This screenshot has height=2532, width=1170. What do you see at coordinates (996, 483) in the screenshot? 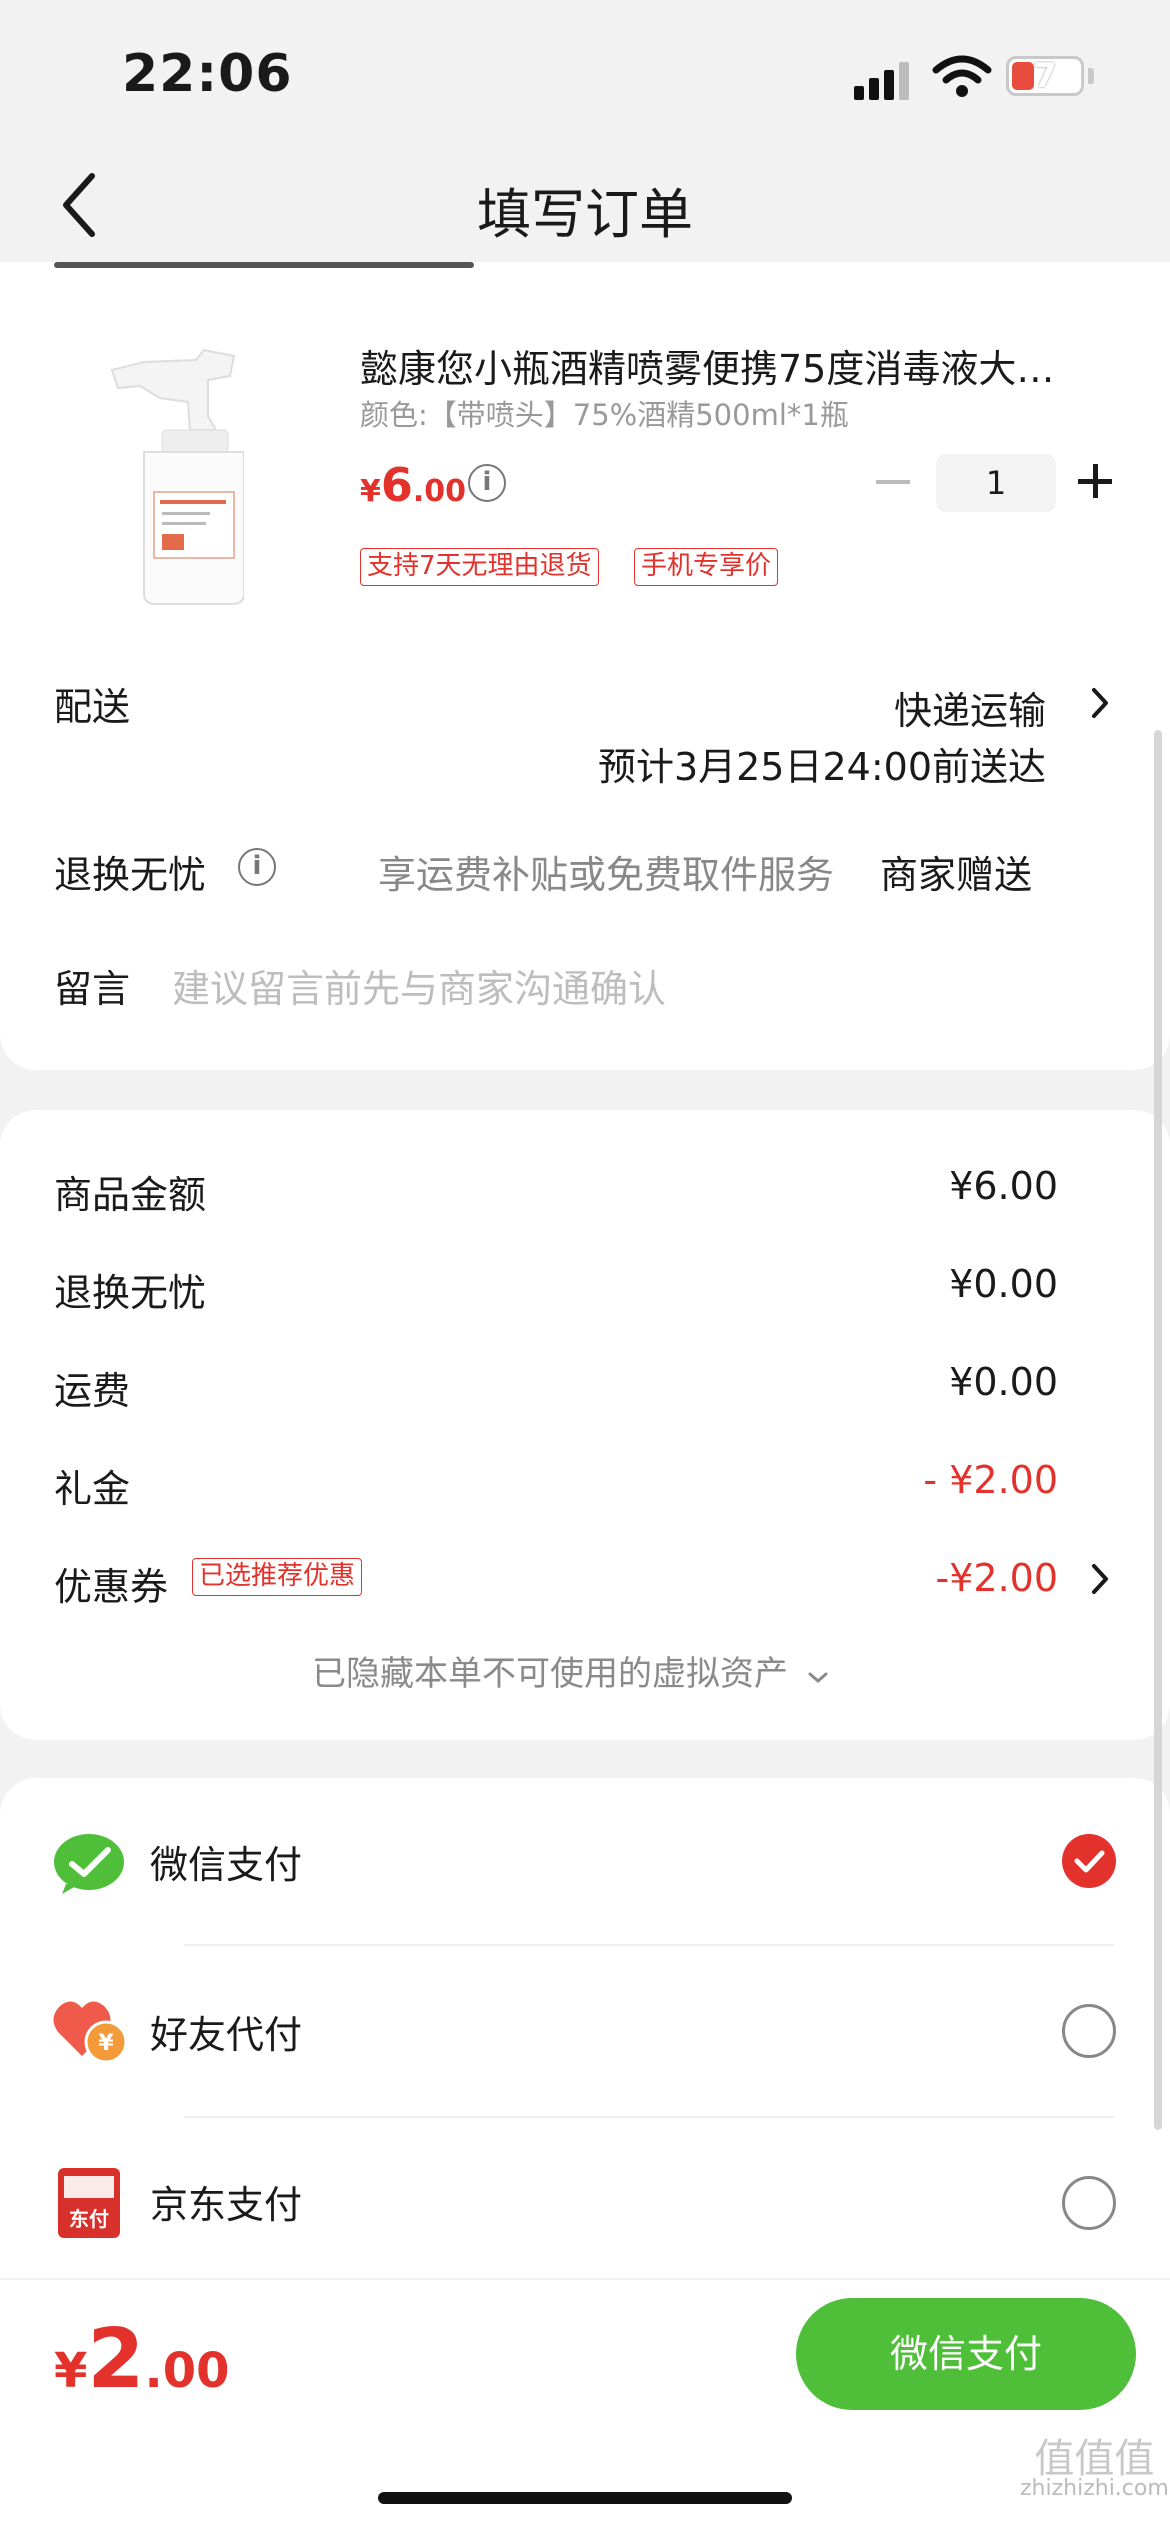
I see `quantity-input: 1` at bounding box center [996, 483].